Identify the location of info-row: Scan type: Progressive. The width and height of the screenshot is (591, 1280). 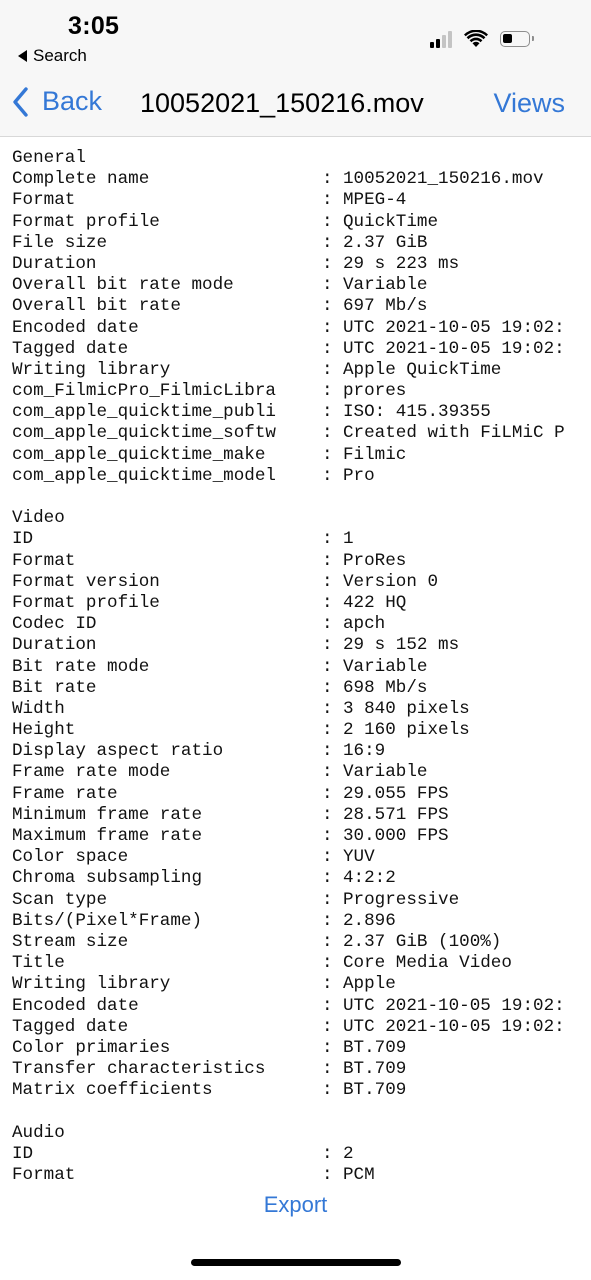
(301, 900).